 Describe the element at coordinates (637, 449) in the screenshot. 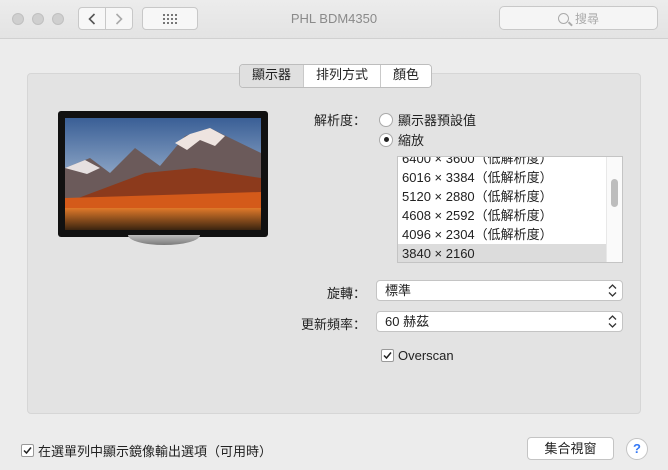

I see `help-button: ?` at that location.